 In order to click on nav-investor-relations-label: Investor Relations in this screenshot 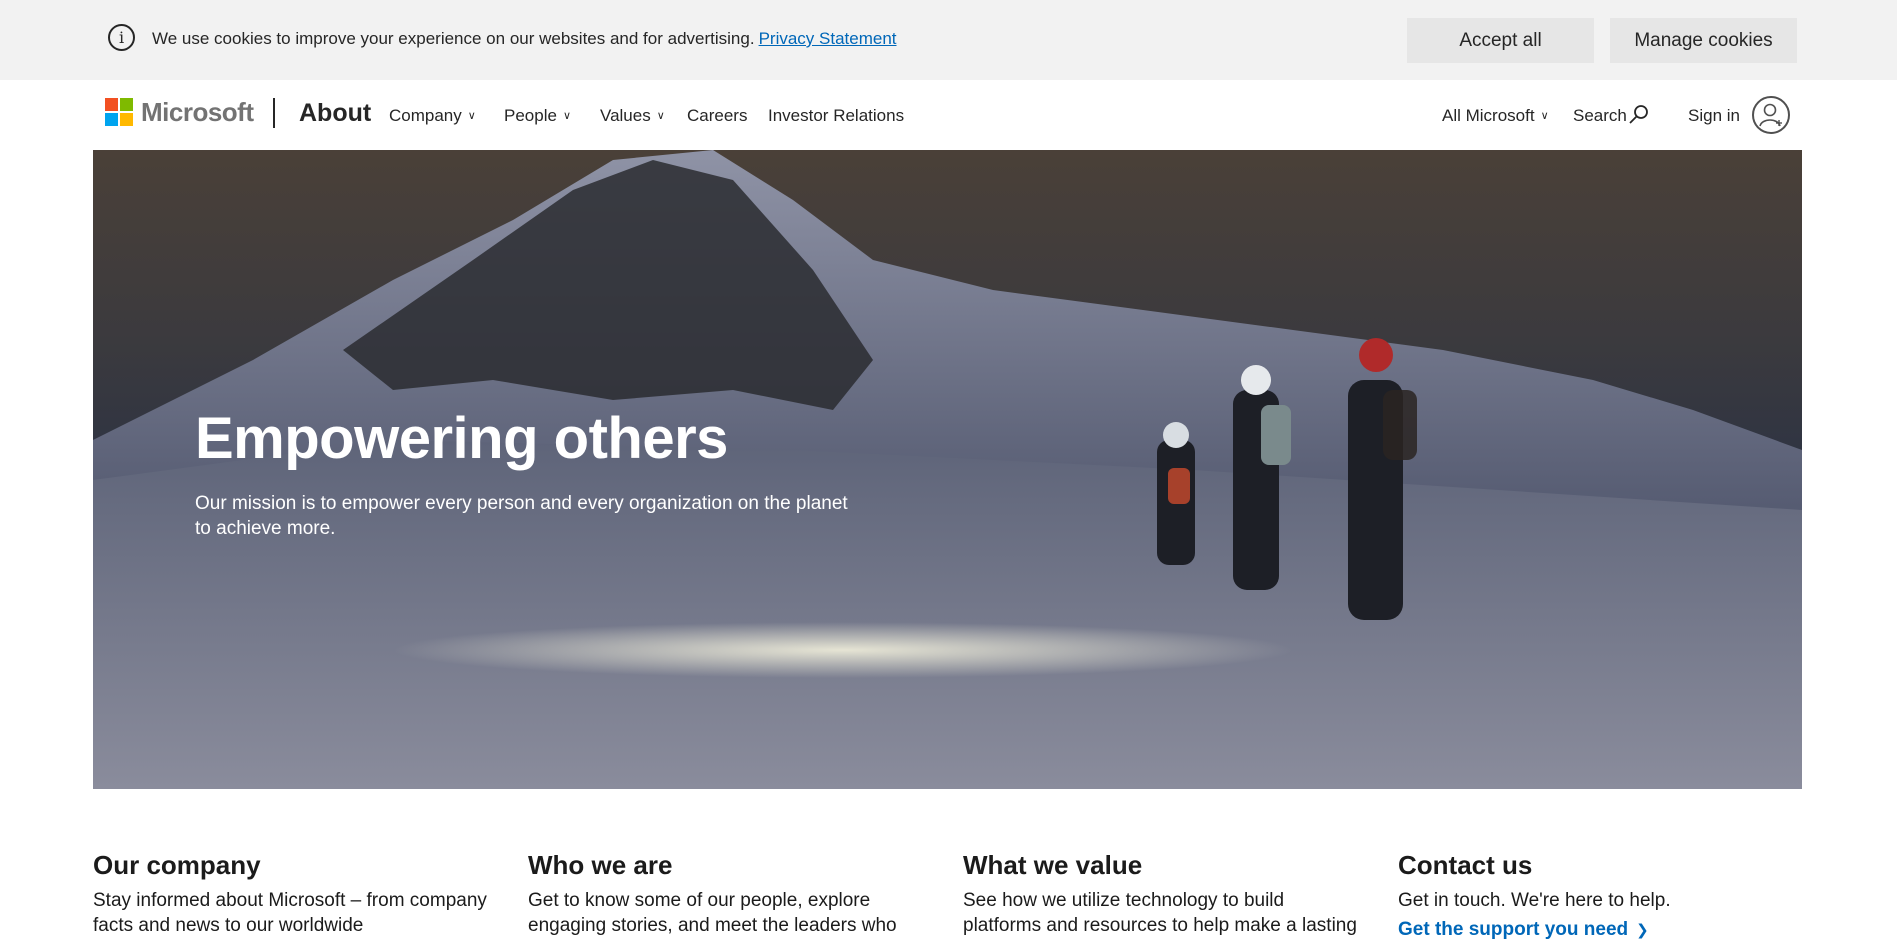, I will do `click(836, 115)`.